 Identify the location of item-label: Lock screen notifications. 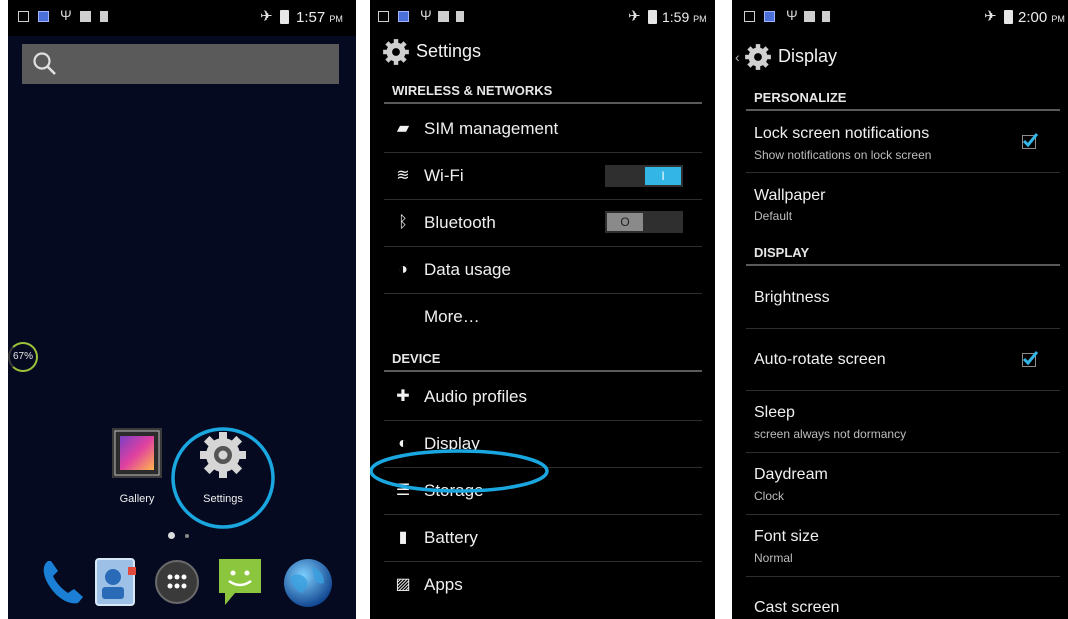
(842, 133).